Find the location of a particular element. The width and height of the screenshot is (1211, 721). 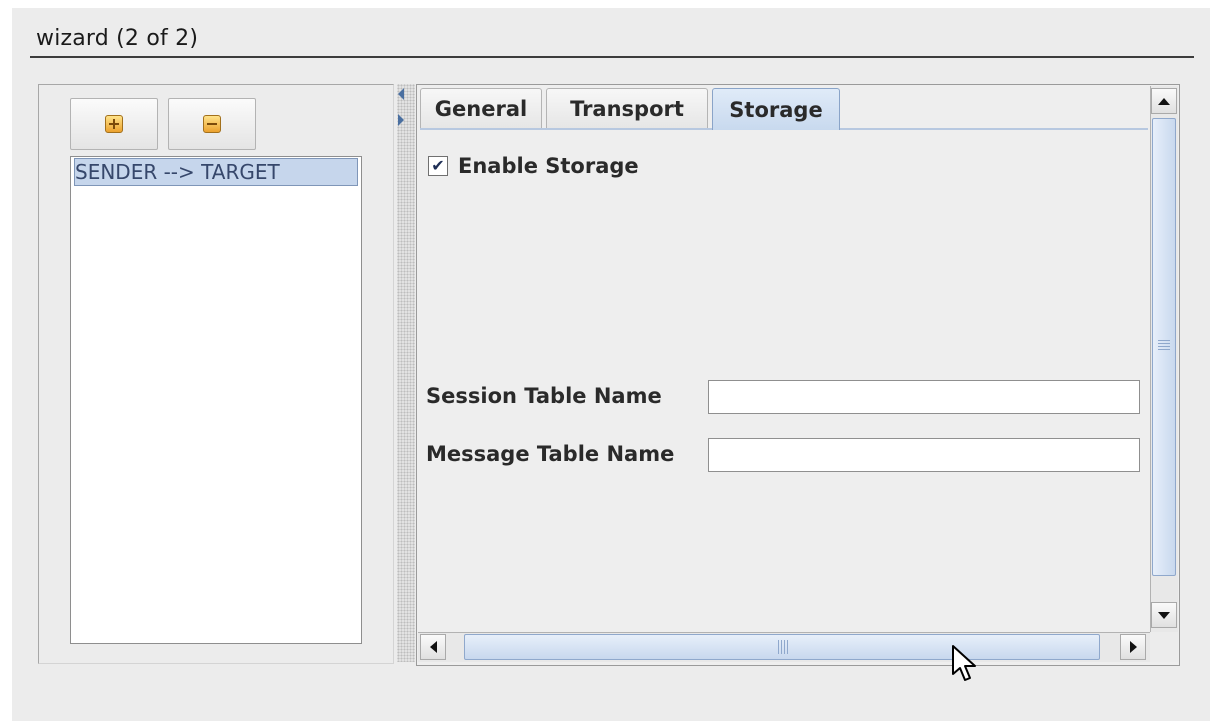

session-table-name-label: Session Table Name is located at coordinates (544, 396).